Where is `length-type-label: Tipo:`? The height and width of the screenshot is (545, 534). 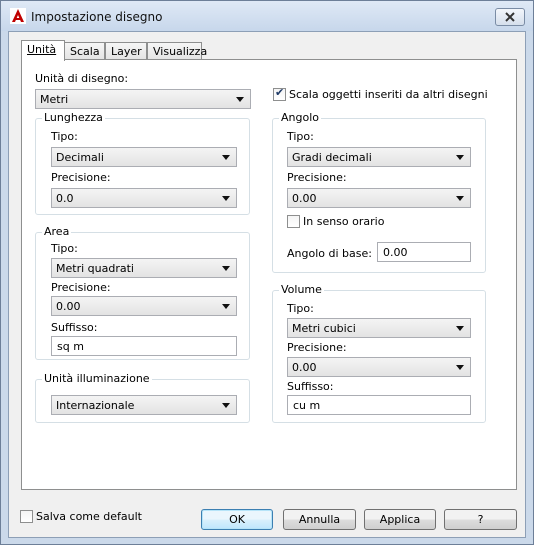
length-type-label: Tipo: is located at coordinates (64, 136).